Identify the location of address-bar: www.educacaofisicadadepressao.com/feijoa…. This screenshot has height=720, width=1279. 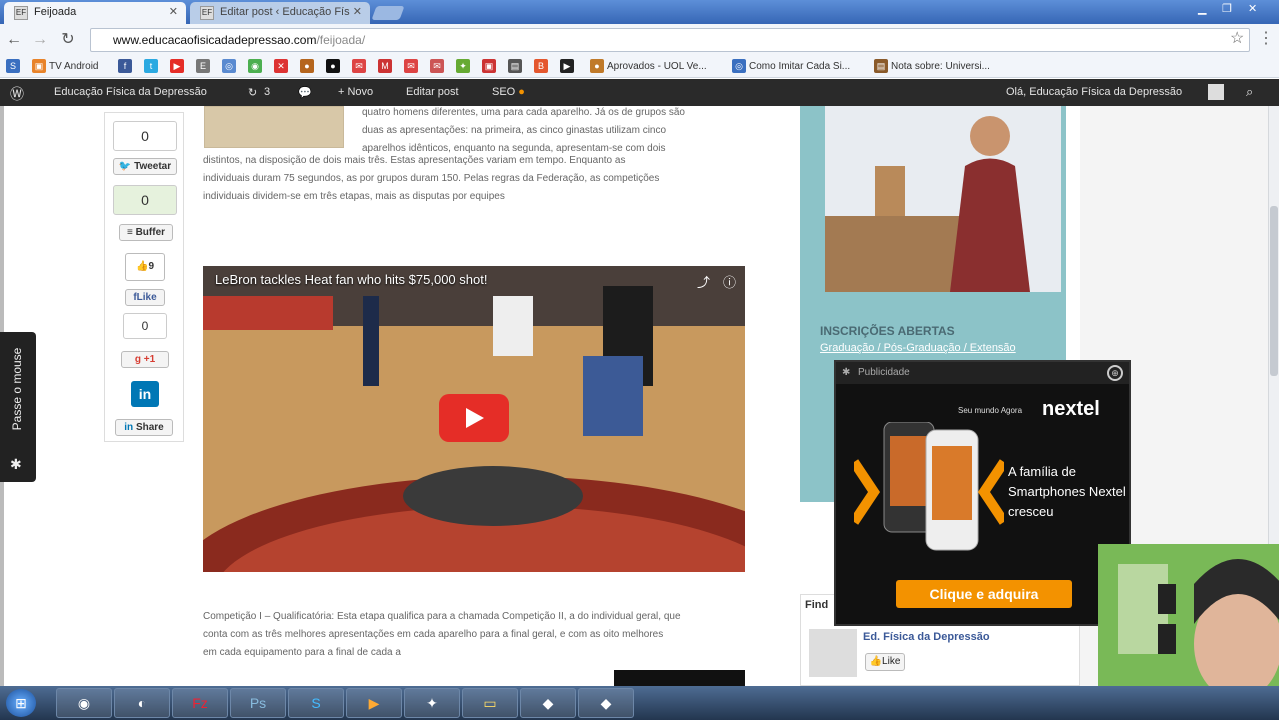
(670, 40).